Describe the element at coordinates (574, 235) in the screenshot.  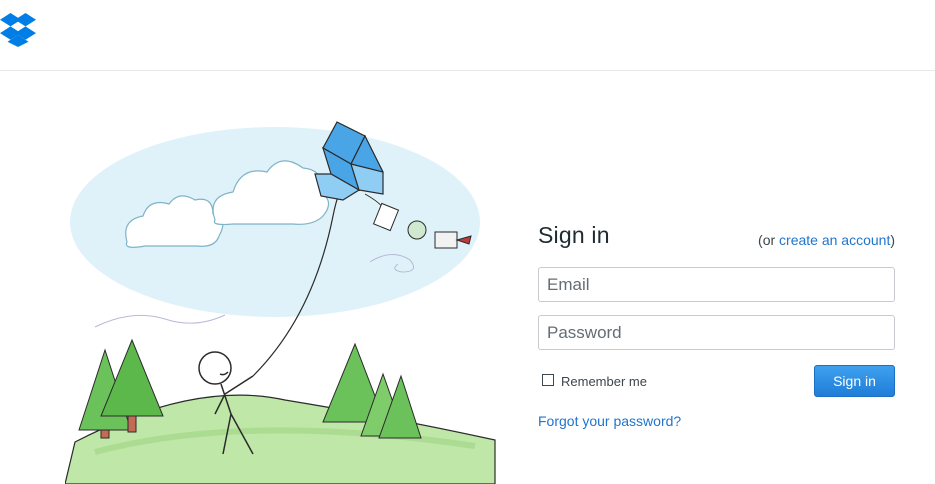
I see `signin-title: Sign in` at that location.